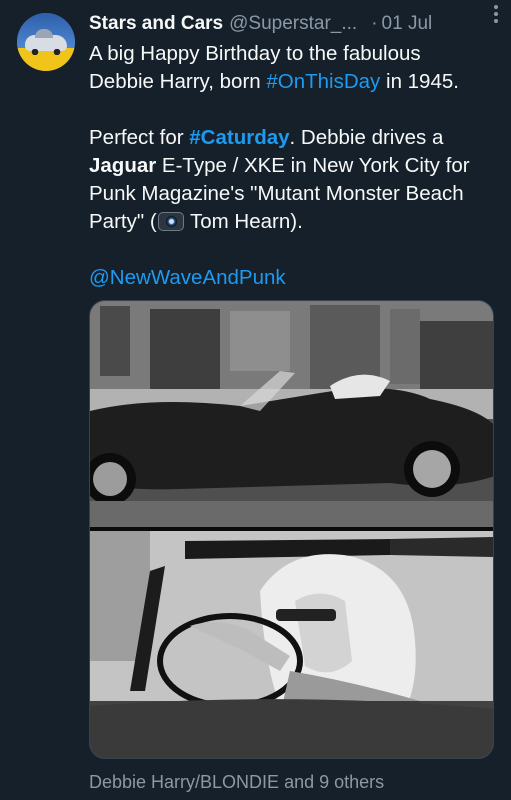 This screenshot has height=800, width=511. I want to click on tagged-users: Debbie Harry/BLONDIE and 9 others, so click(236, 782).